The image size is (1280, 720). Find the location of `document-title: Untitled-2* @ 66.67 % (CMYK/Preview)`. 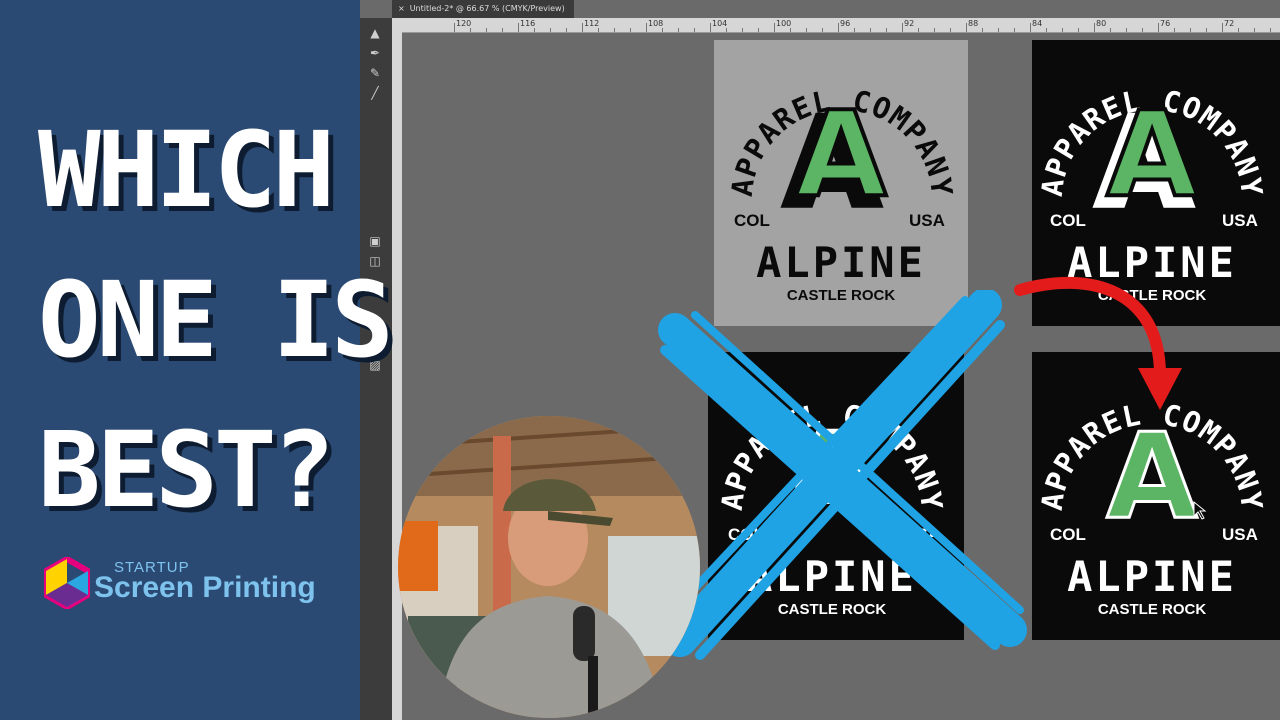

document-title: Untitled-2* @ 66.67 % (CMYK/Preview) is located at coordinates (487, 8).